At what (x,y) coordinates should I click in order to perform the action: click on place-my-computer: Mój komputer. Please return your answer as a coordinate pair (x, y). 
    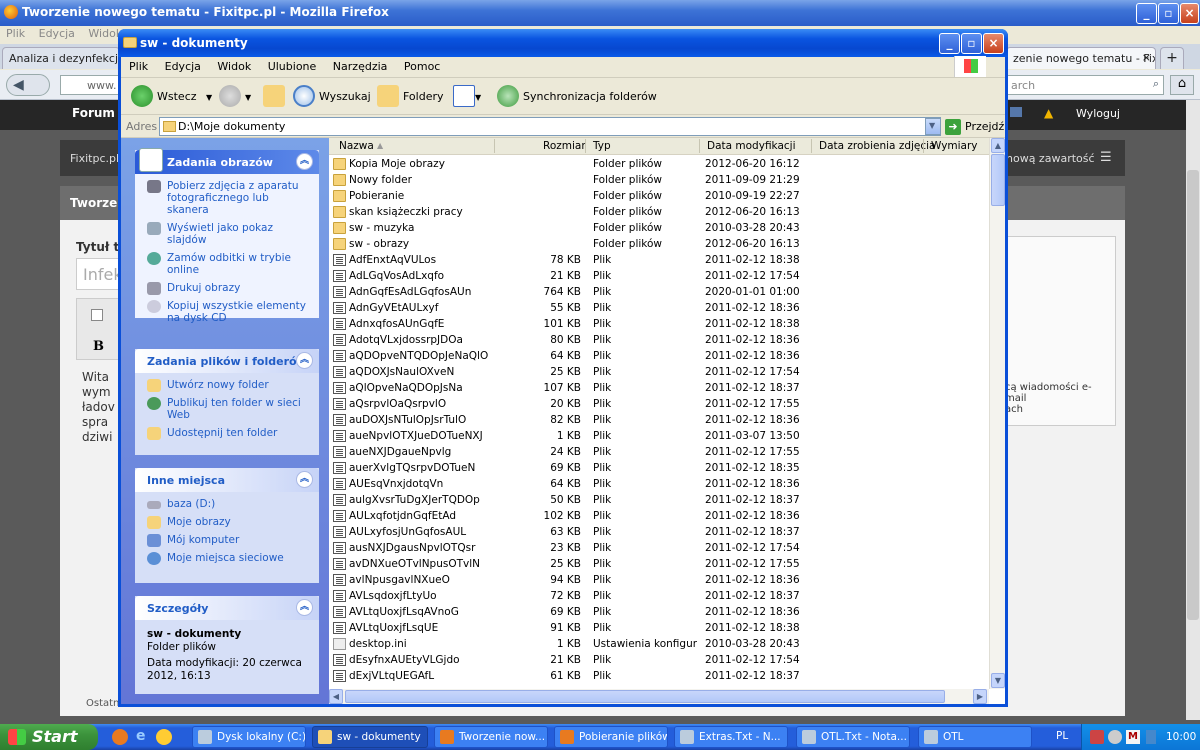
    Looking at the image, I should click on (230, 540).